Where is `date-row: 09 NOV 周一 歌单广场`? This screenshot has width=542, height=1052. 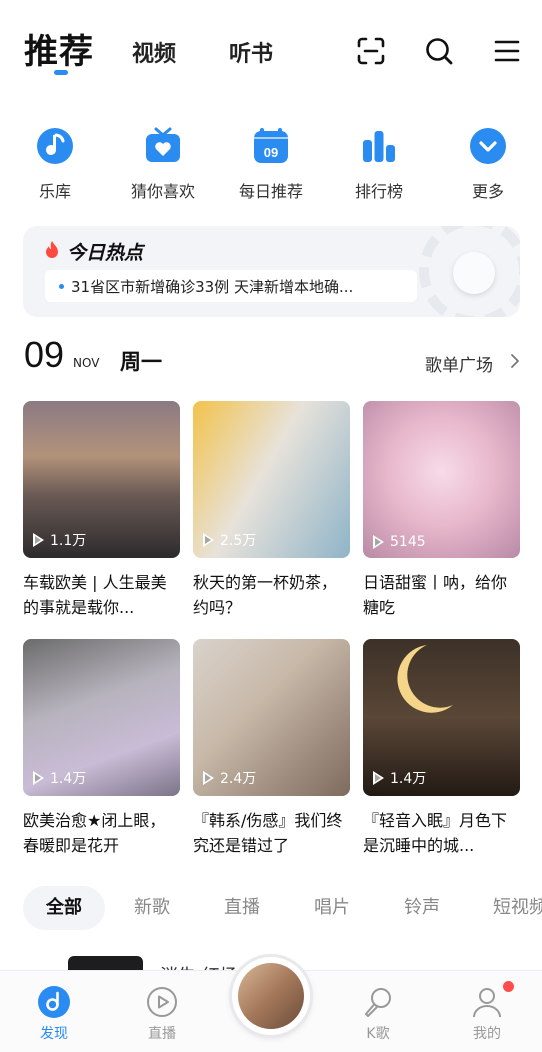
date-row: 09 NOV 周一 歌单广场 is located at coordinates (271, 357).